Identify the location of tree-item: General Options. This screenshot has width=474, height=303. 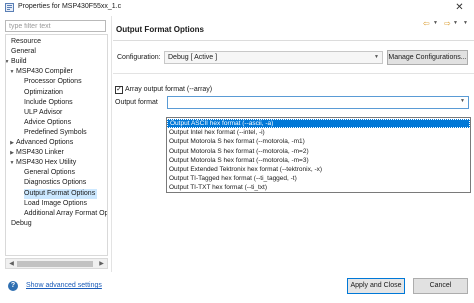
(49, 173).